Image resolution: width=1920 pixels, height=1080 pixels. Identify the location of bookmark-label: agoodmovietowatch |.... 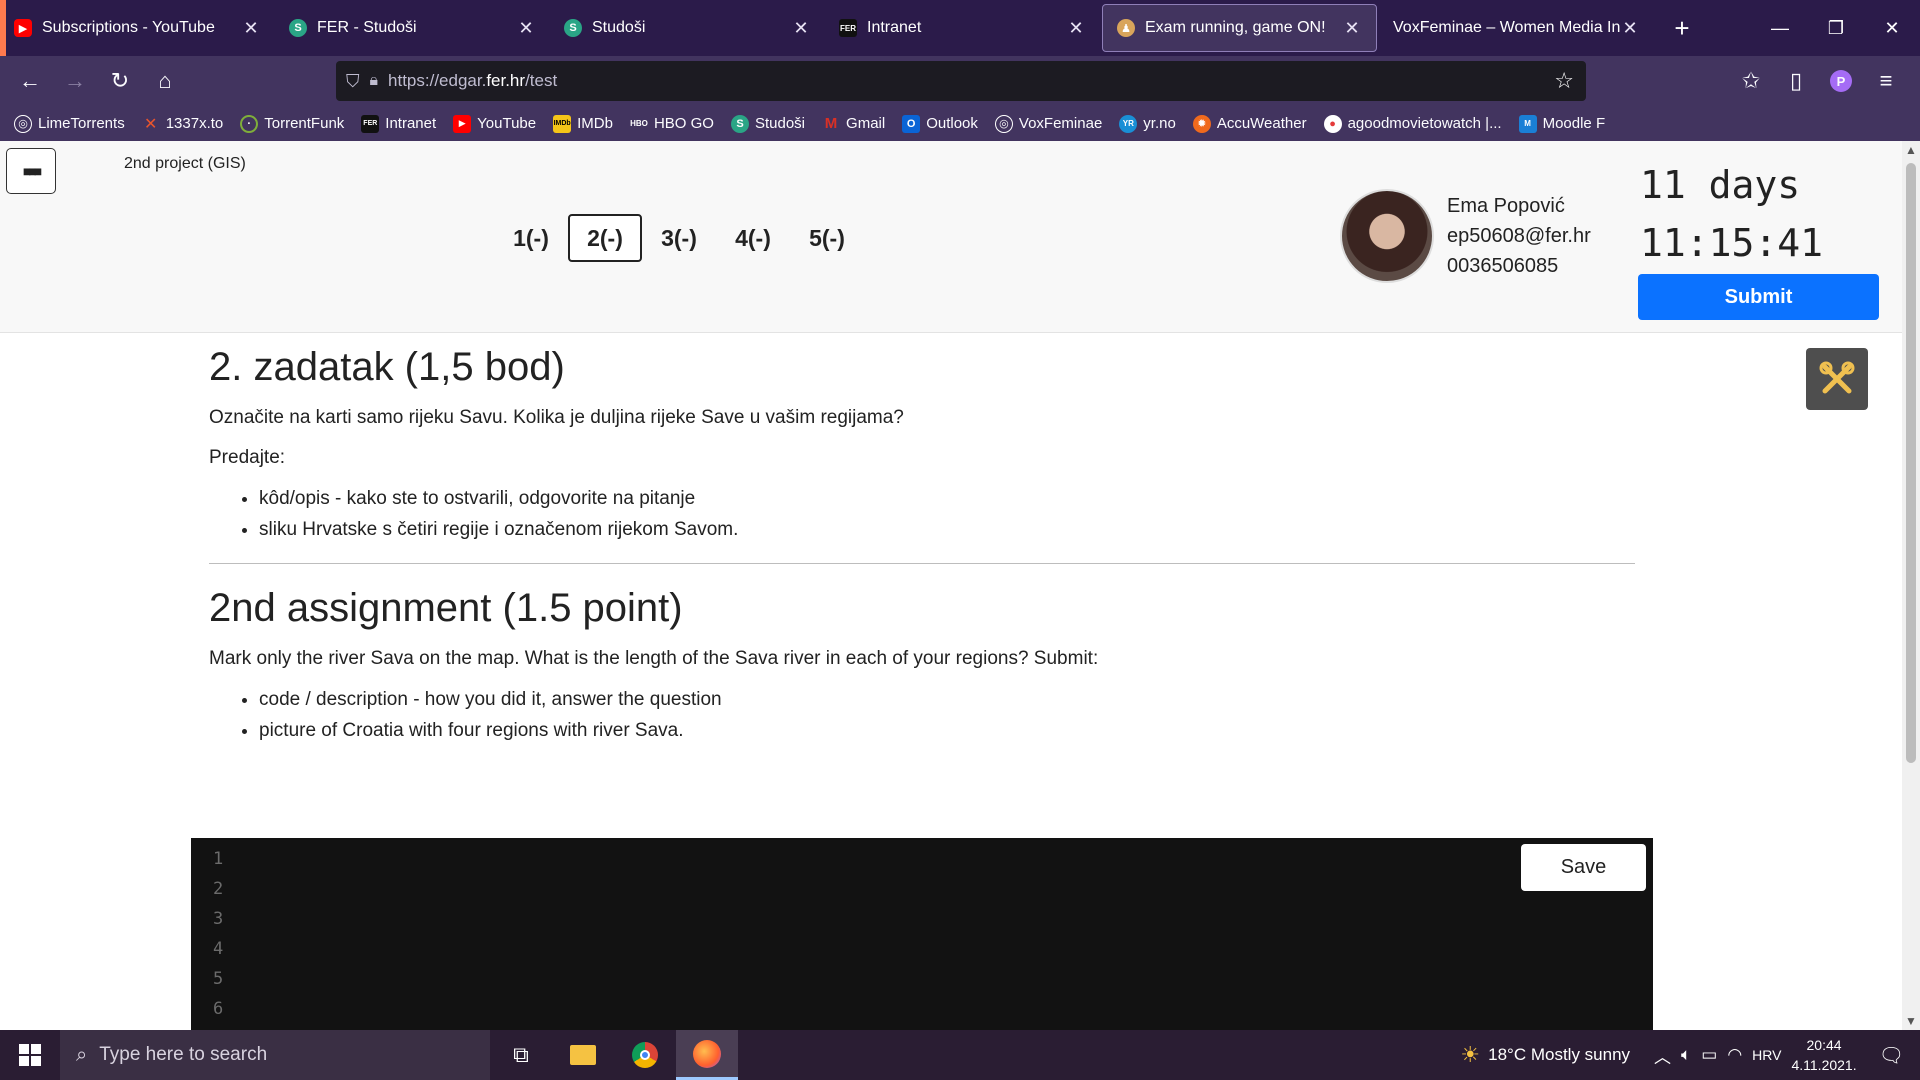
(1424, 123).